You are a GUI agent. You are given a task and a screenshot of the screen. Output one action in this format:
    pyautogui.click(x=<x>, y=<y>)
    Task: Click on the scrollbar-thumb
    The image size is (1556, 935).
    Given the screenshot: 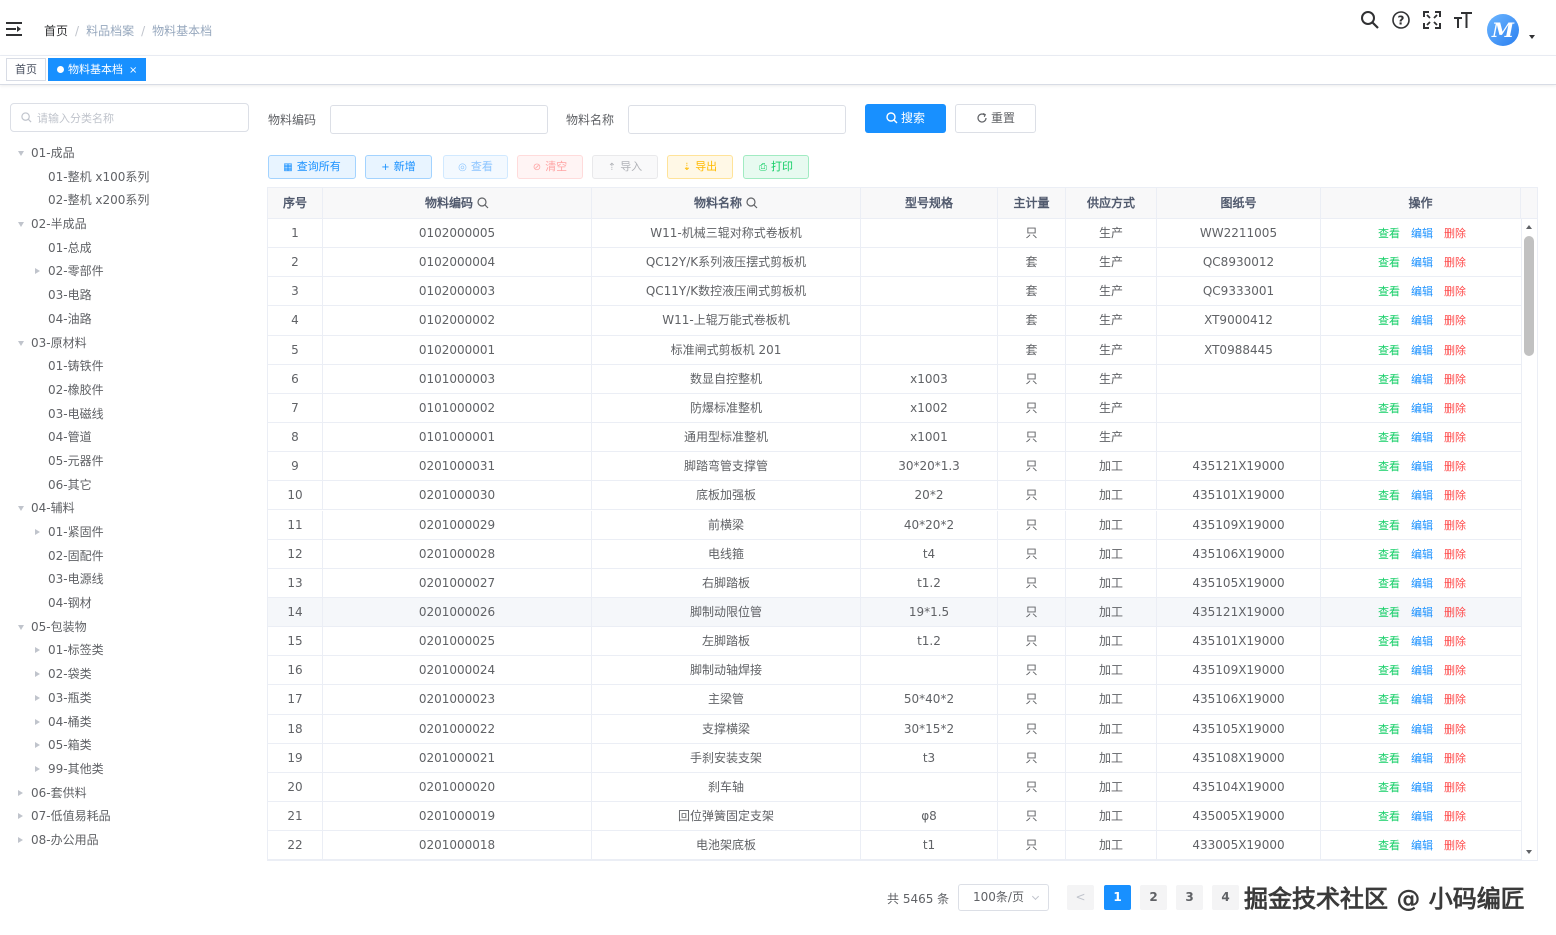 What is the action you would take?
    pyautogui.click(x=1529, y=296)
    